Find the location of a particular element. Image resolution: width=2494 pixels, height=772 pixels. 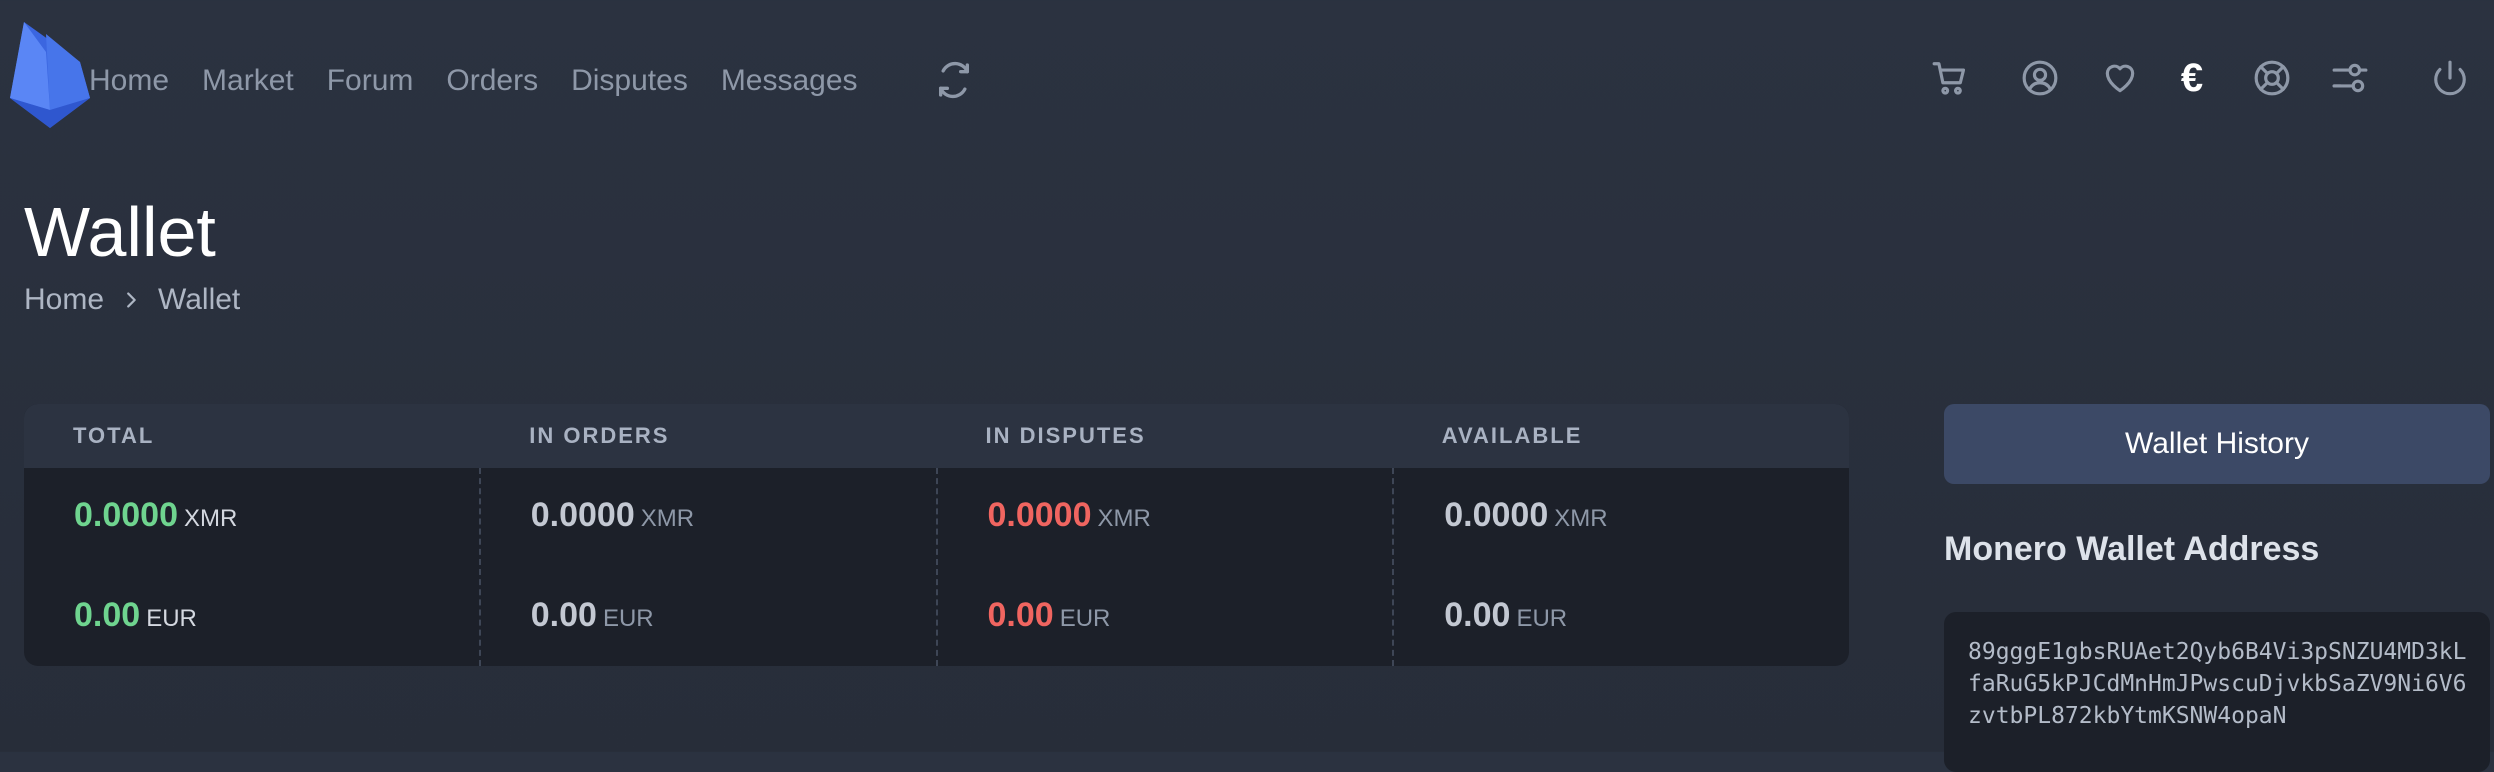

breadcrumb-home: Home is located at coordinates (64, 300).